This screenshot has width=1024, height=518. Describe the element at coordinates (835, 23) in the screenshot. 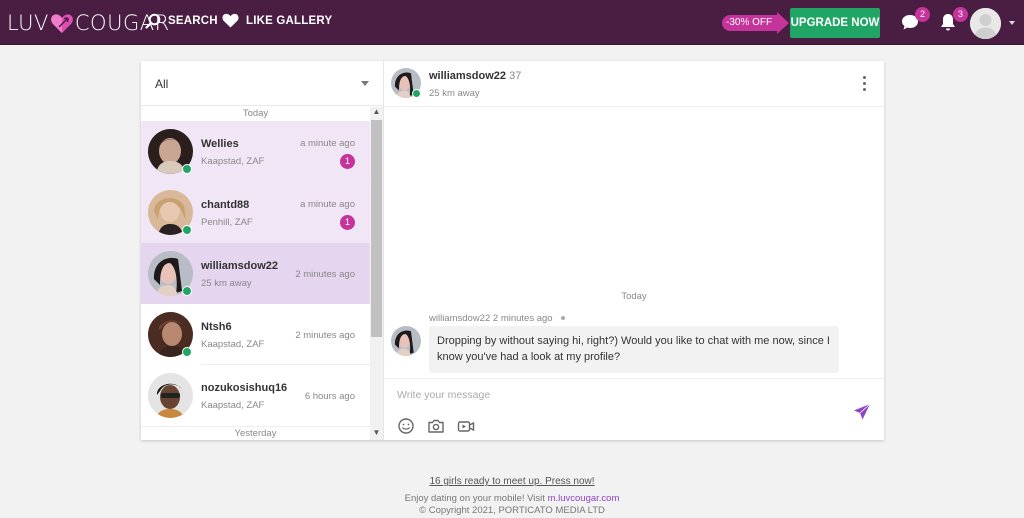

I see `upgrade-now-button: UPGRADE NOW` at that location.